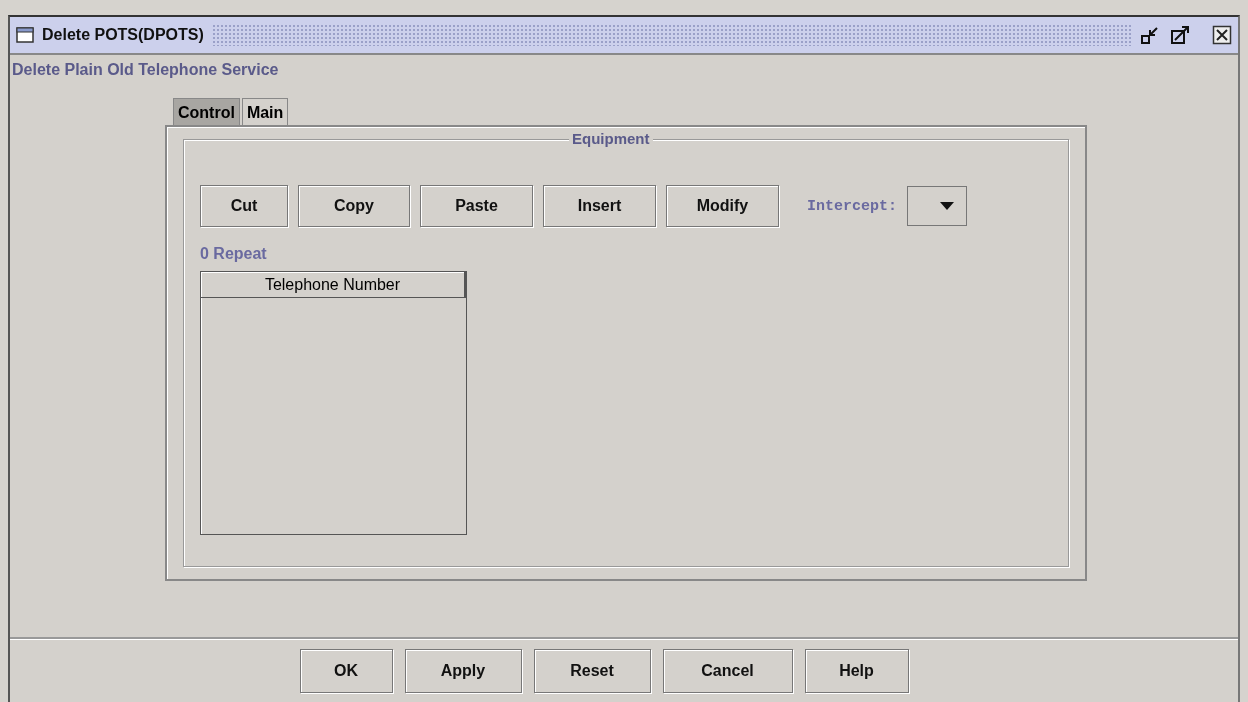  Describe the element at coordinates (333, 285) in the screenshot. I see `column-header: Telephone Number` at that location.